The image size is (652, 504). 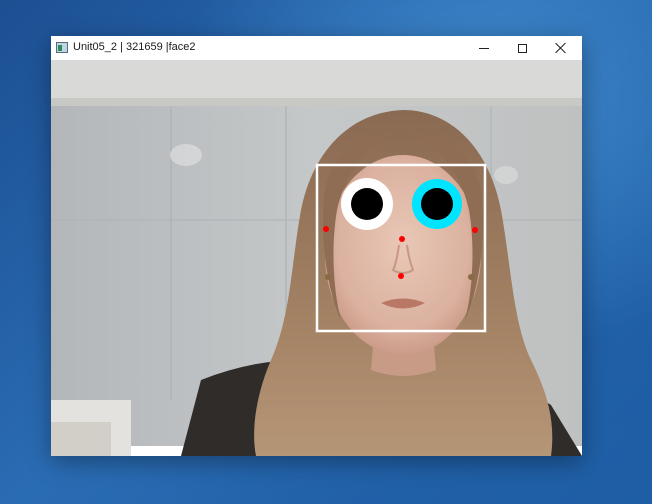 I want to click on minimize-button, so click(x=484, y=48).